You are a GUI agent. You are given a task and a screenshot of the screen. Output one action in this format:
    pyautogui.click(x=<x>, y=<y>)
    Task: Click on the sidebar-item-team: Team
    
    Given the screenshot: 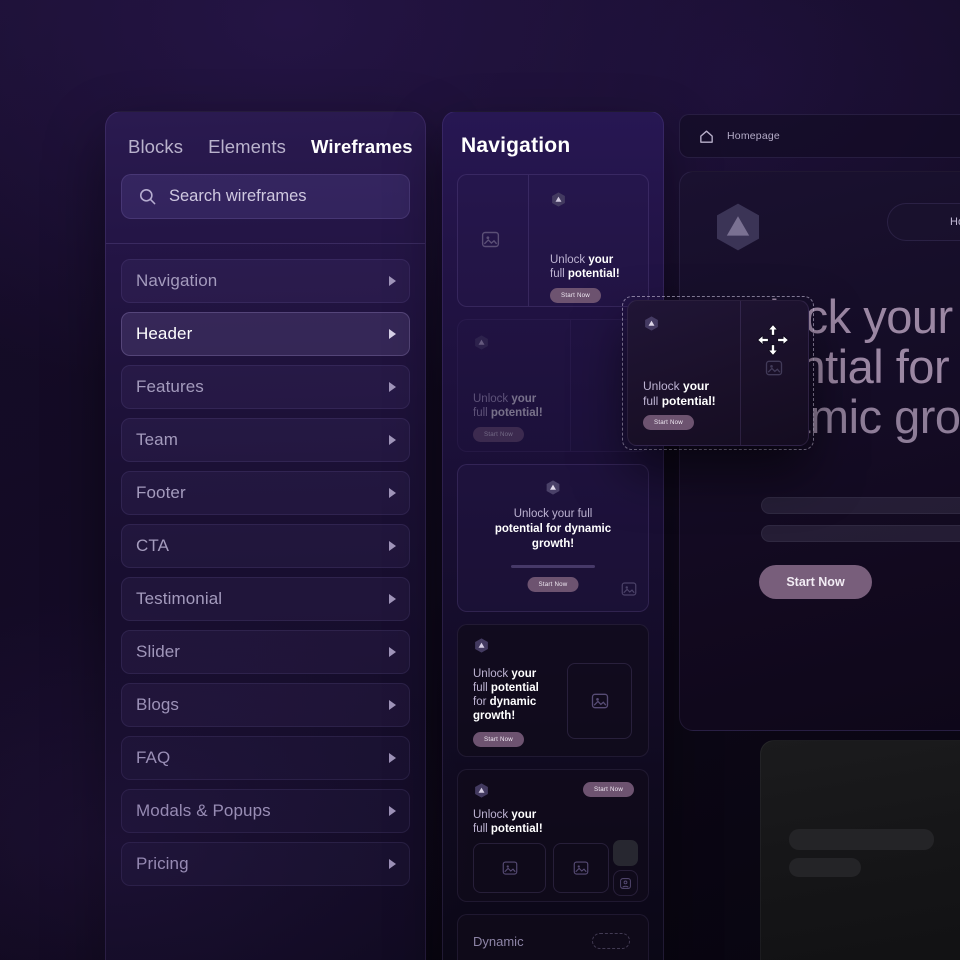 What is the action you would take?
    pyautogui.click(x=265, y=440)
    